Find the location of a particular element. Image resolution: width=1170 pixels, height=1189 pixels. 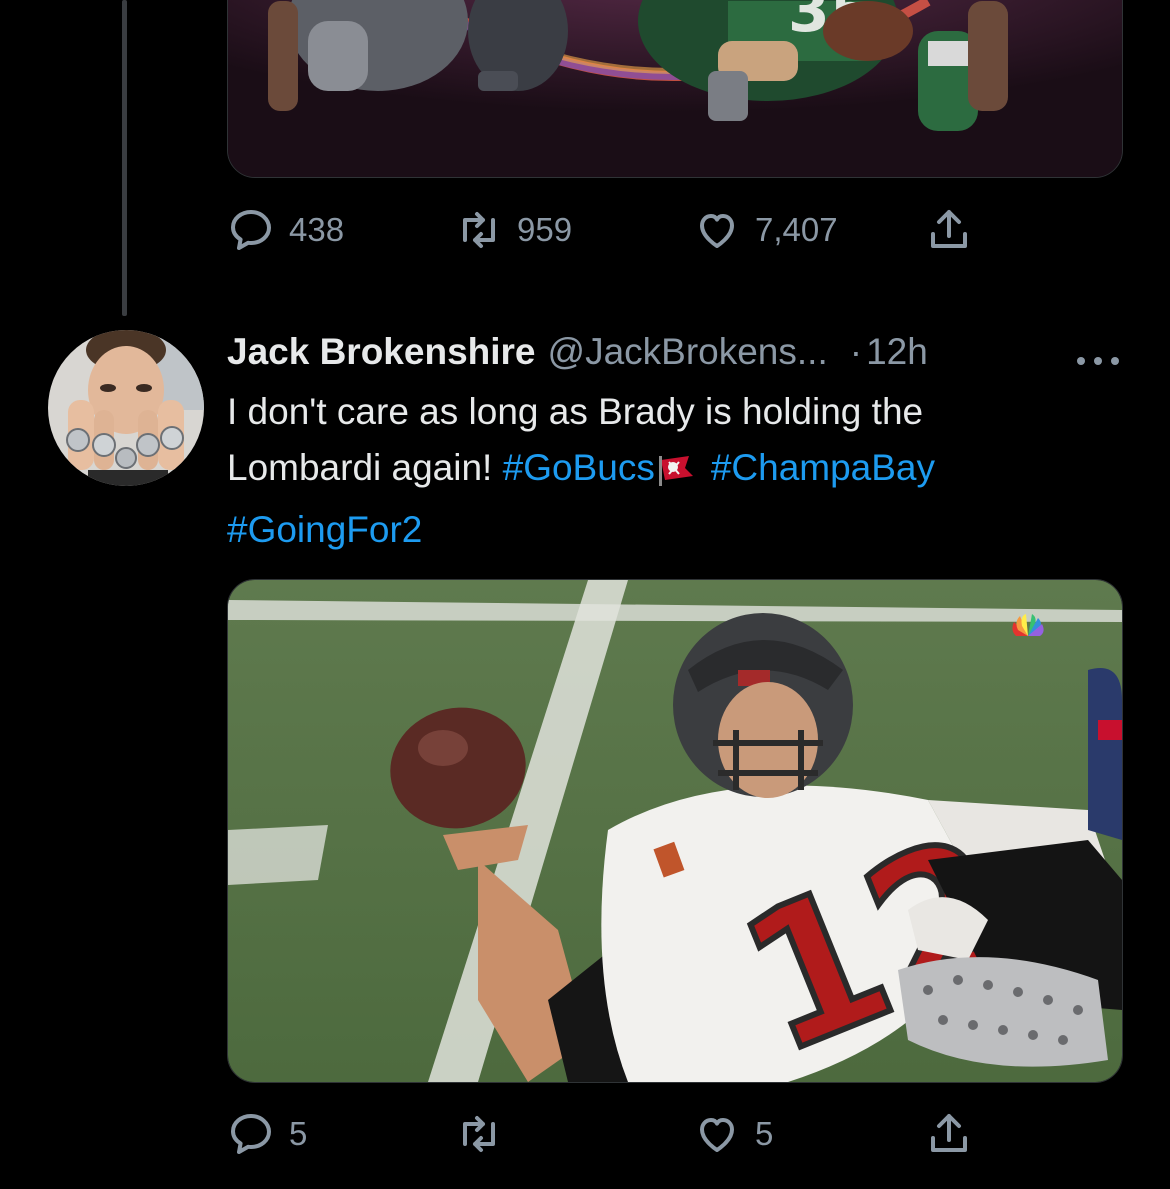

previous-tweet-media: 35 is located at coordinates (675, 89).